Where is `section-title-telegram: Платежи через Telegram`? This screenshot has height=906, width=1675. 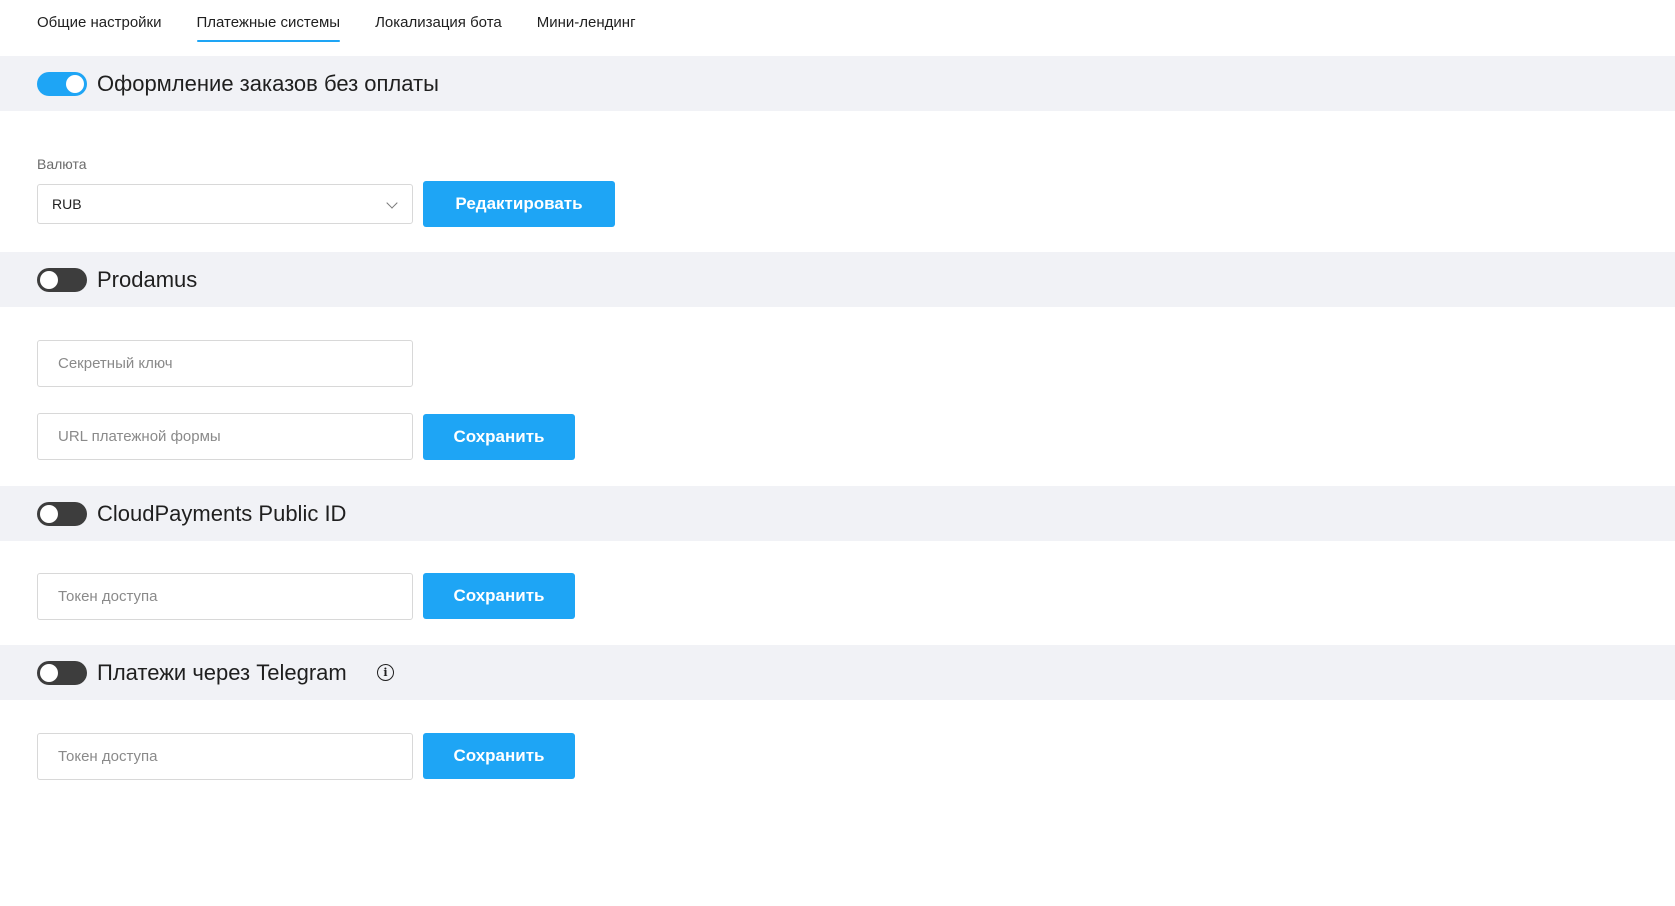 section-title-telegram: Платежи через Telegram is located at coordinates (222, 672).